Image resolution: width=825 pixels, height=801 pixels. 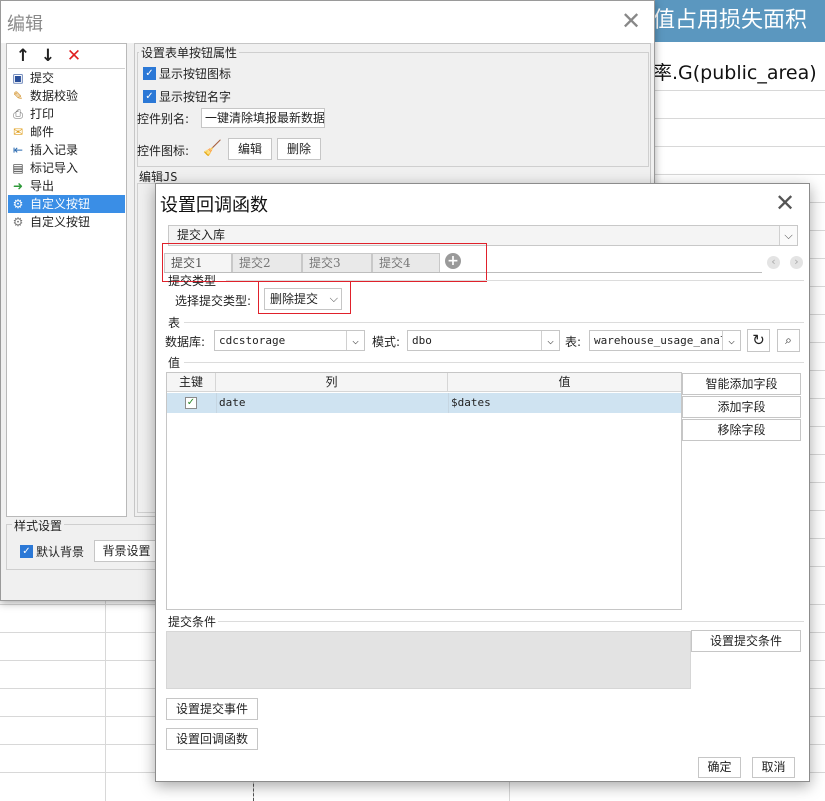 I want to click on list-item-label: 标记导入, so click(x=54, y=168).